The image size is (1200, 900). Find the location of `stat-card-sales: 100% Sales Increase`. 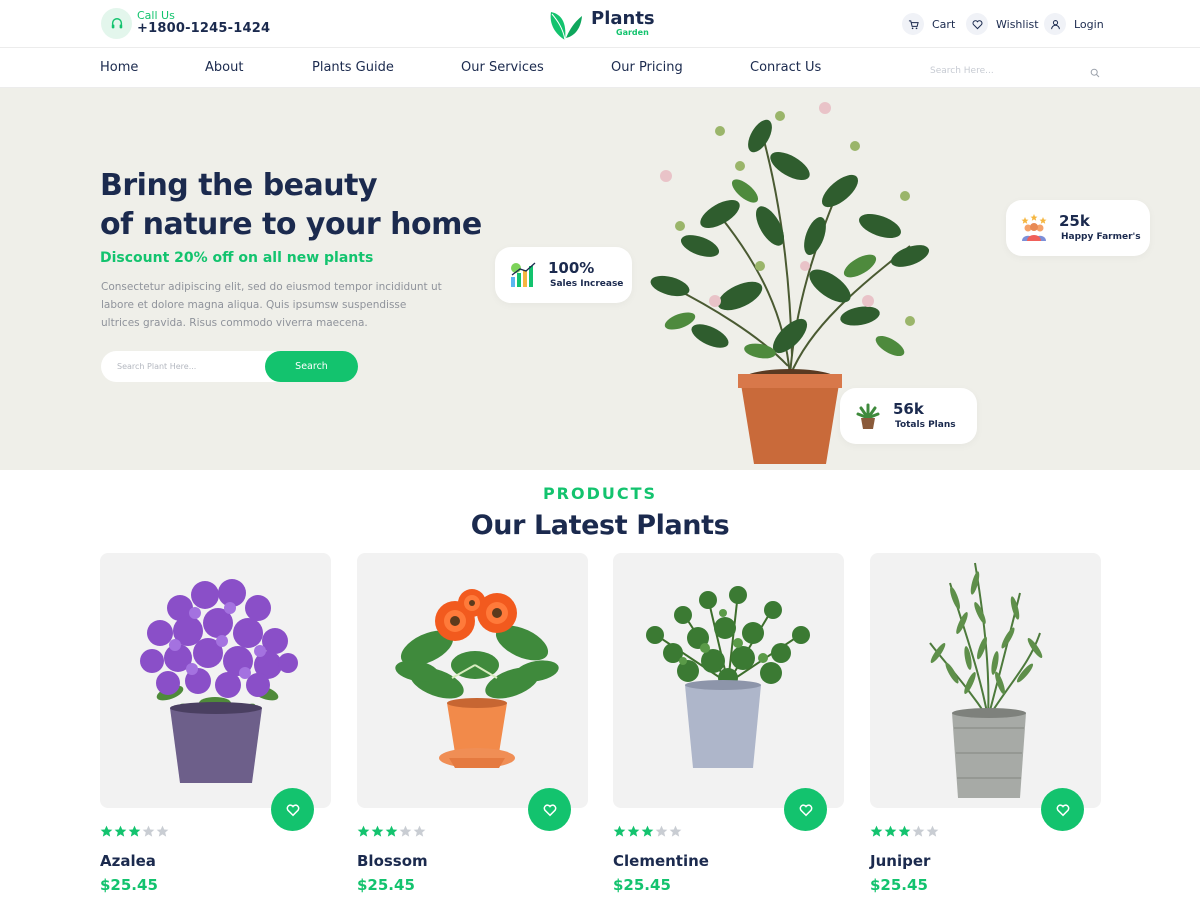

stat-card-sales: 100% Sales Increase is located at coordinates (563, 275).